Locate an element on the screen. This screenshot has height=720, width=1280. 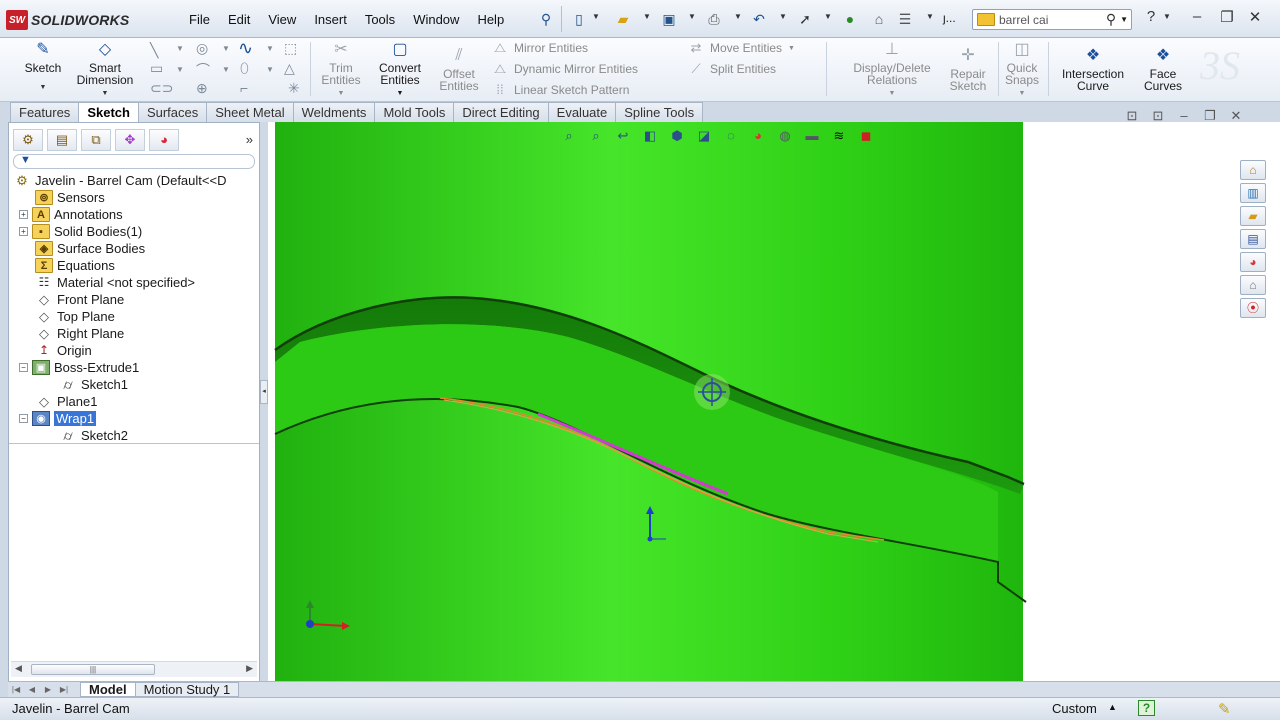
ellipse-icon: ⬯ is located at coordinates (244, 68).